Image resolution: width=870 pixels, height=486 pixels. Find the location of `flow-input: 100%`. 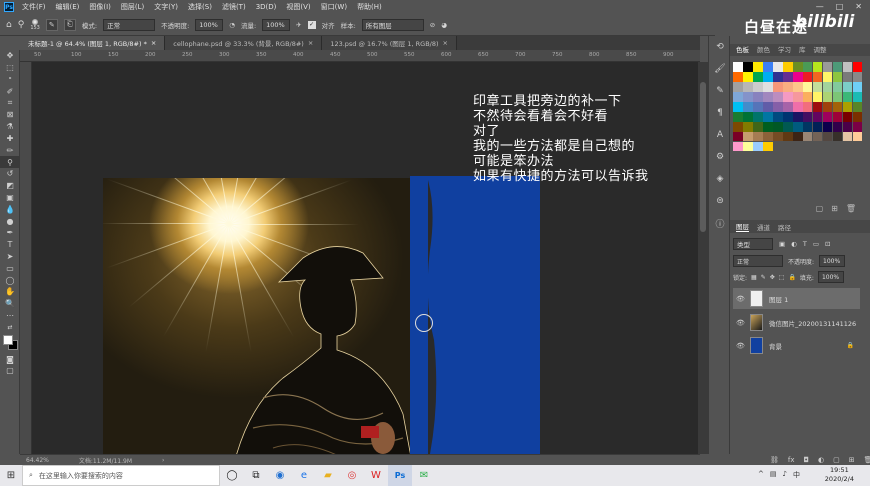

flow-input: 100% is located at coordinates (276, 24).